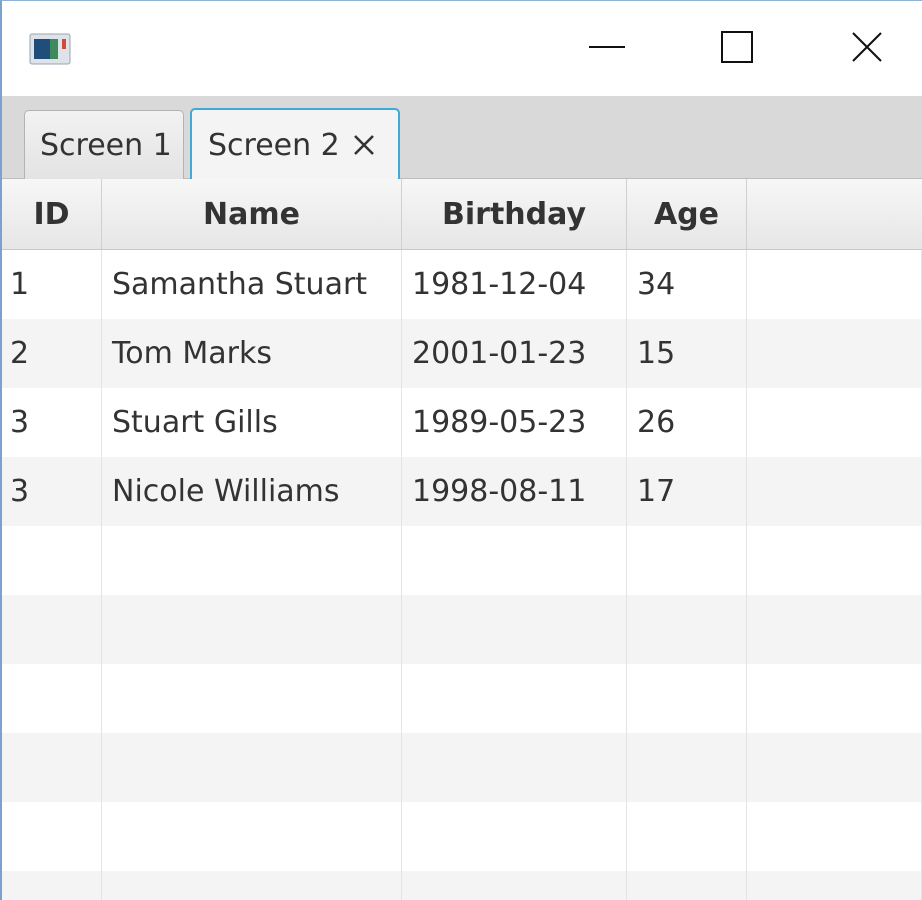  What do you see at coordinates (50, 49) in the screenshot?
I see `java-app-icon` at bounding box center [50, 49].